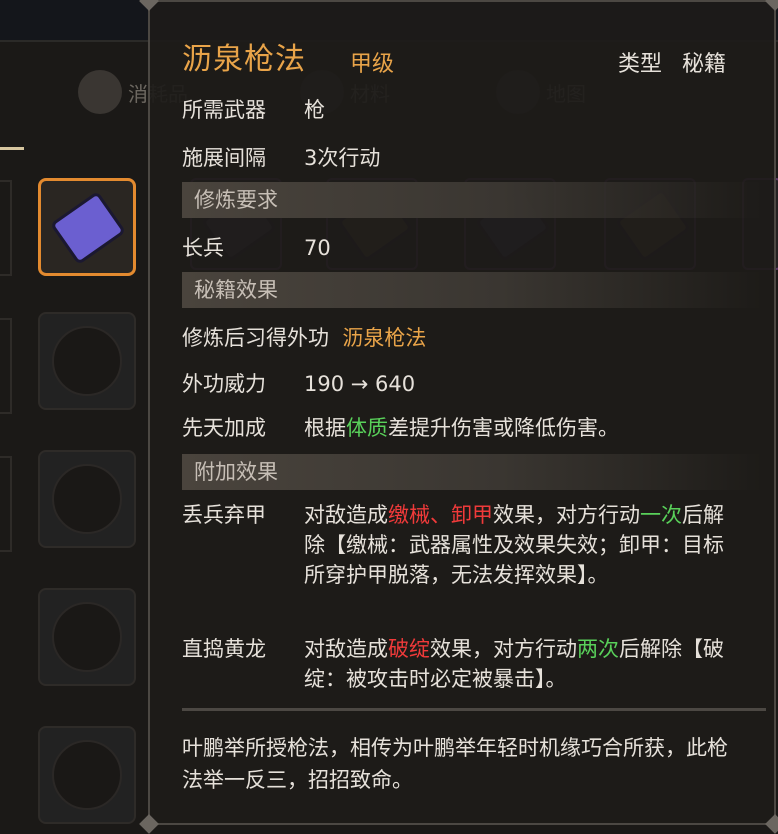  I want to click on innate-bonus-attribute: 体质, so click(367, 428).